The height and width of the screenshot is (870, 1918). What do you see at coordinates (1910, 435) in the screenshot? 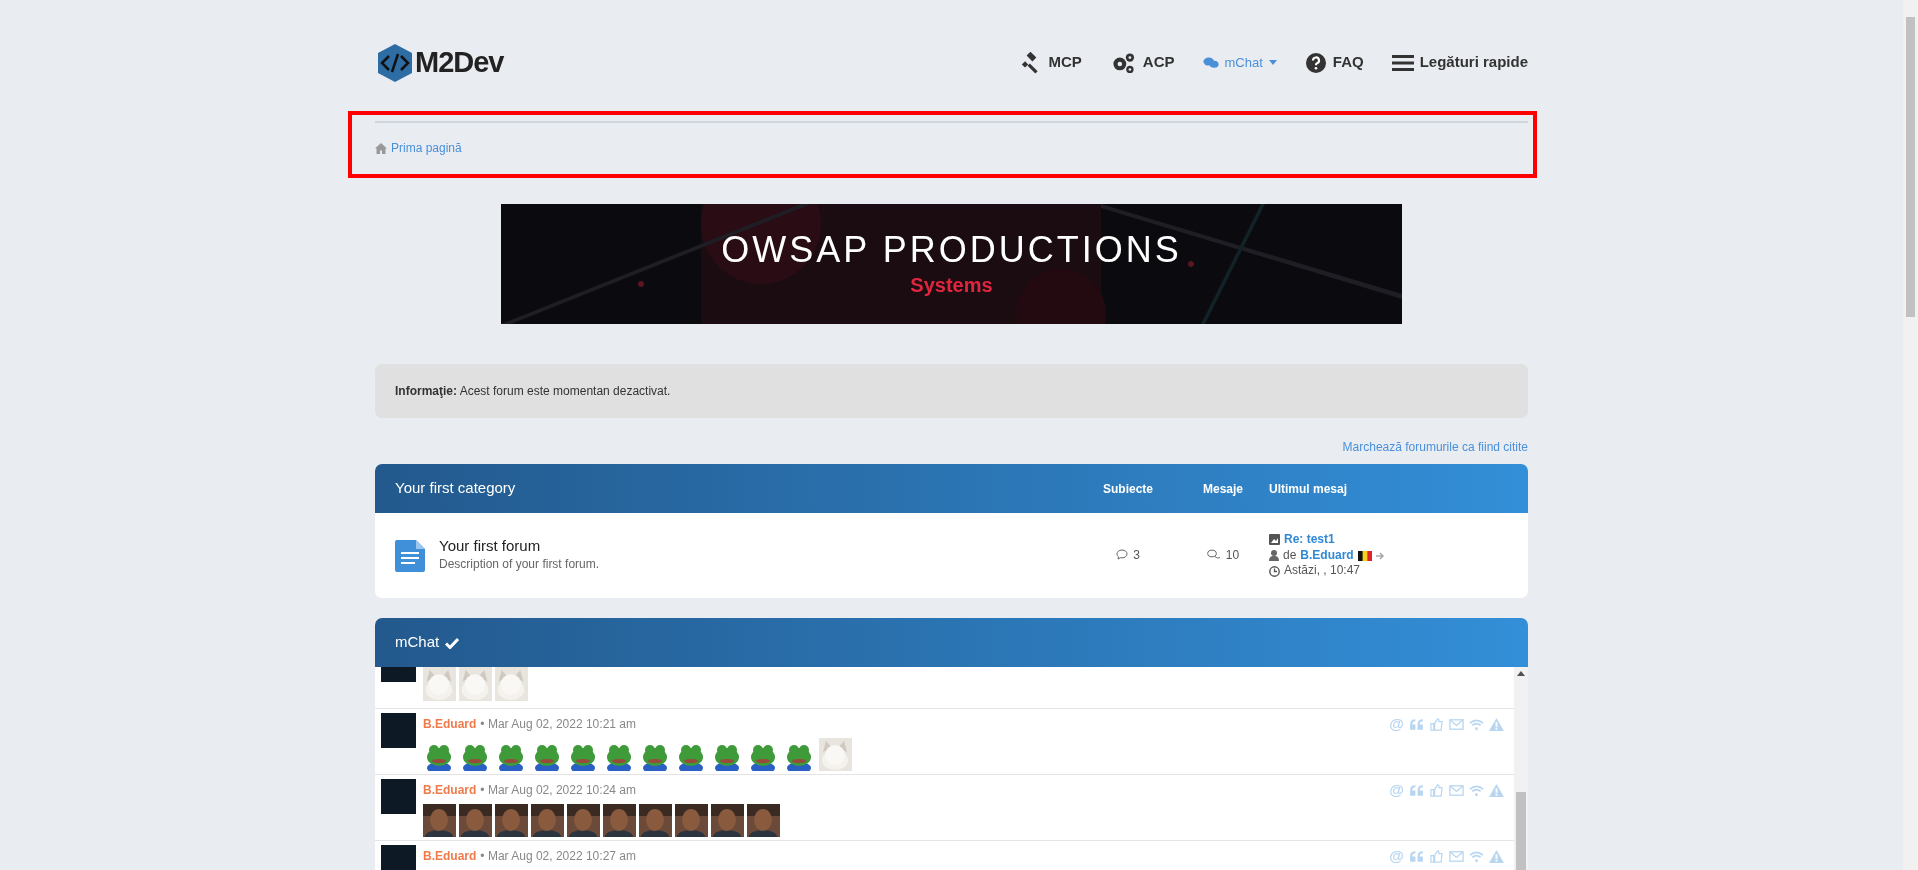
I see `page-scrollbar` at bounding box center [1910, 435].